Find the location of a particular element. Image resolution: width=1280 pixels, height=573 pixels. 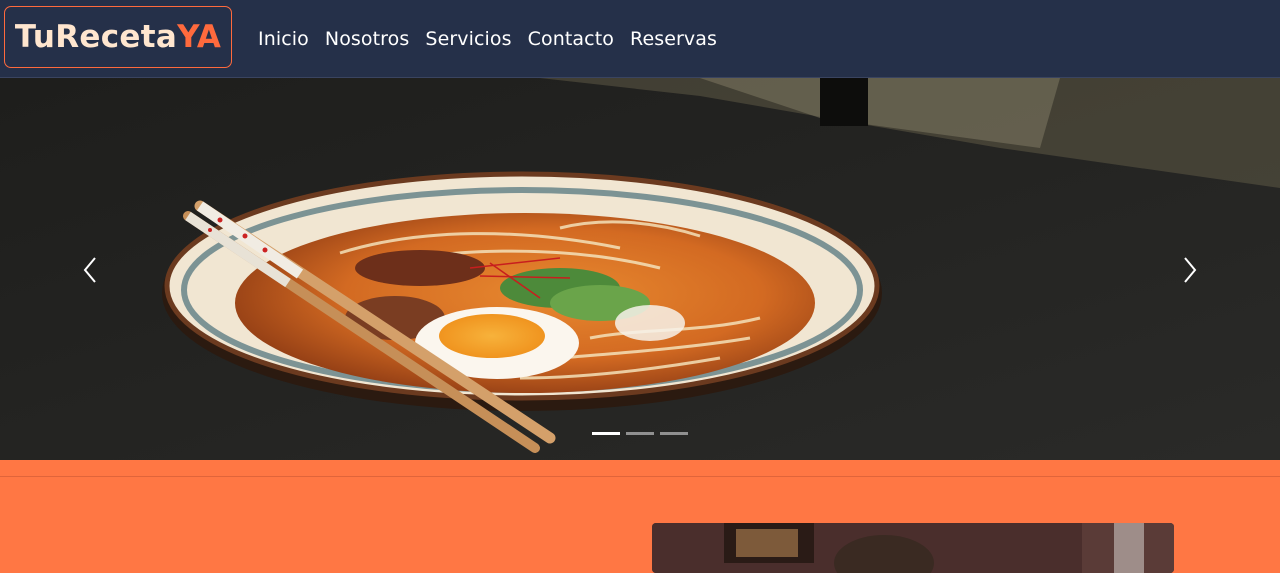

brand-name-part2: YA is located at coordinates (199, 37).